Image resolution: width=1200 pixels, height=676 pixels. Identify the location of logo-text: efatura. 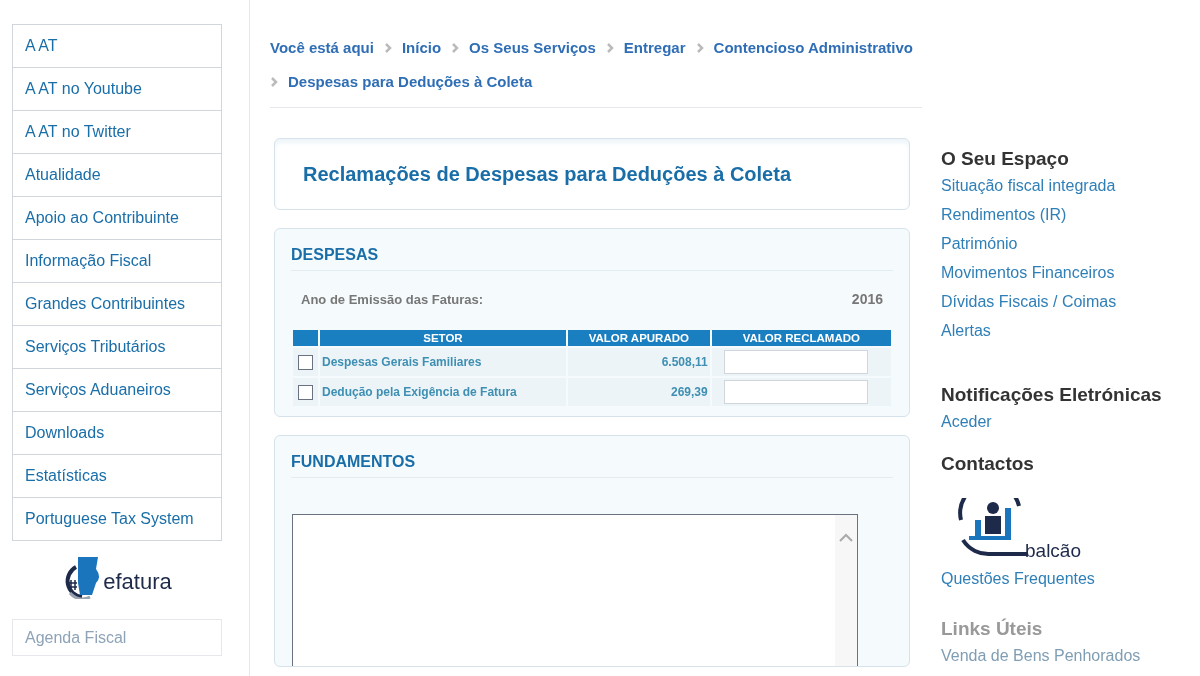
(137, 582).